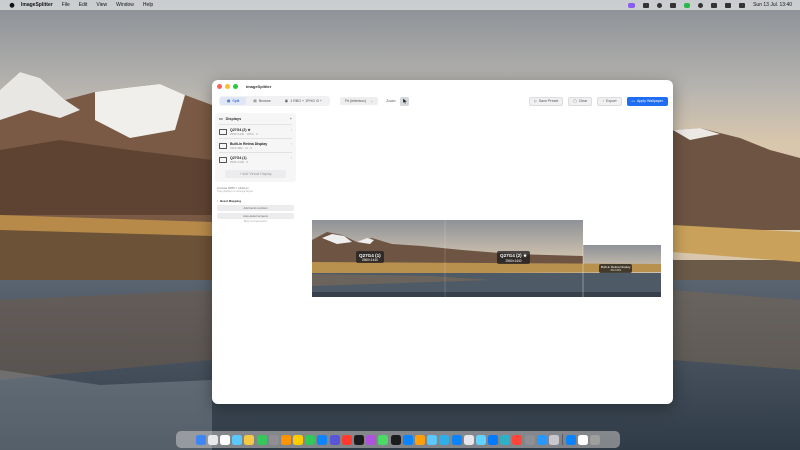 This screenshot has width=800, height=450. What do you see at coordinates (391, 101) in the screenshot?
I see `zoom-label: Zoom:` at bounding box center [391, 101].